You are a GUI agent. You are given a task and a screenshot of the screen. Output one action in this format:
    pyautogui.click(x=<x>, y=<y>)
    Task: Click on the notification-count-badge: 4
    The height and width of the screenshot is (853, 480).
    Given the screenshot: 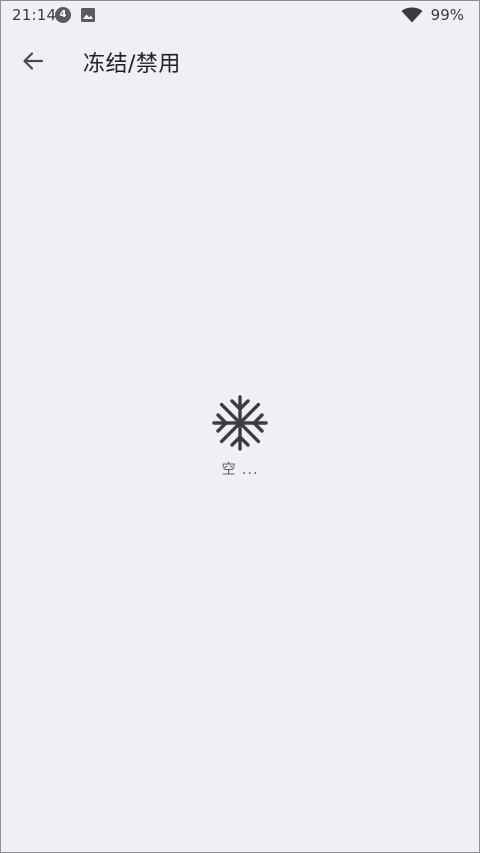 What is the action you would take?
    pyautogui.click(x=63, y=15)
    